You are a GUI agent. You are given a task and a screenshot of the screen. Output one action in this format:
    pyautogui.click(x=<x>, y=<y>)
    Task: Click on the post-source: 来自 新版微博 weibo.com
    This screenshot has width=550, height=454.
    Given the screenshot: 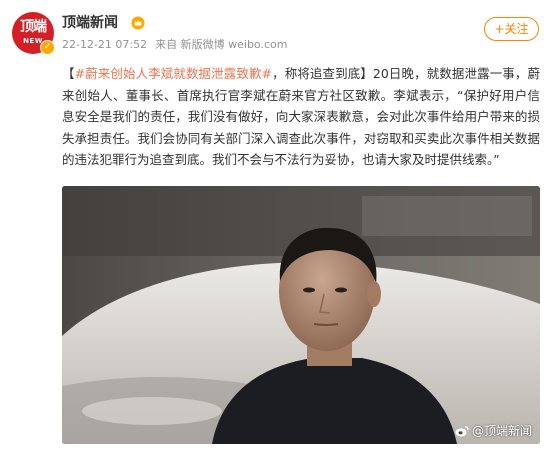 What is the action you would take?
    pyautogui.click(x=221, y=44)
    